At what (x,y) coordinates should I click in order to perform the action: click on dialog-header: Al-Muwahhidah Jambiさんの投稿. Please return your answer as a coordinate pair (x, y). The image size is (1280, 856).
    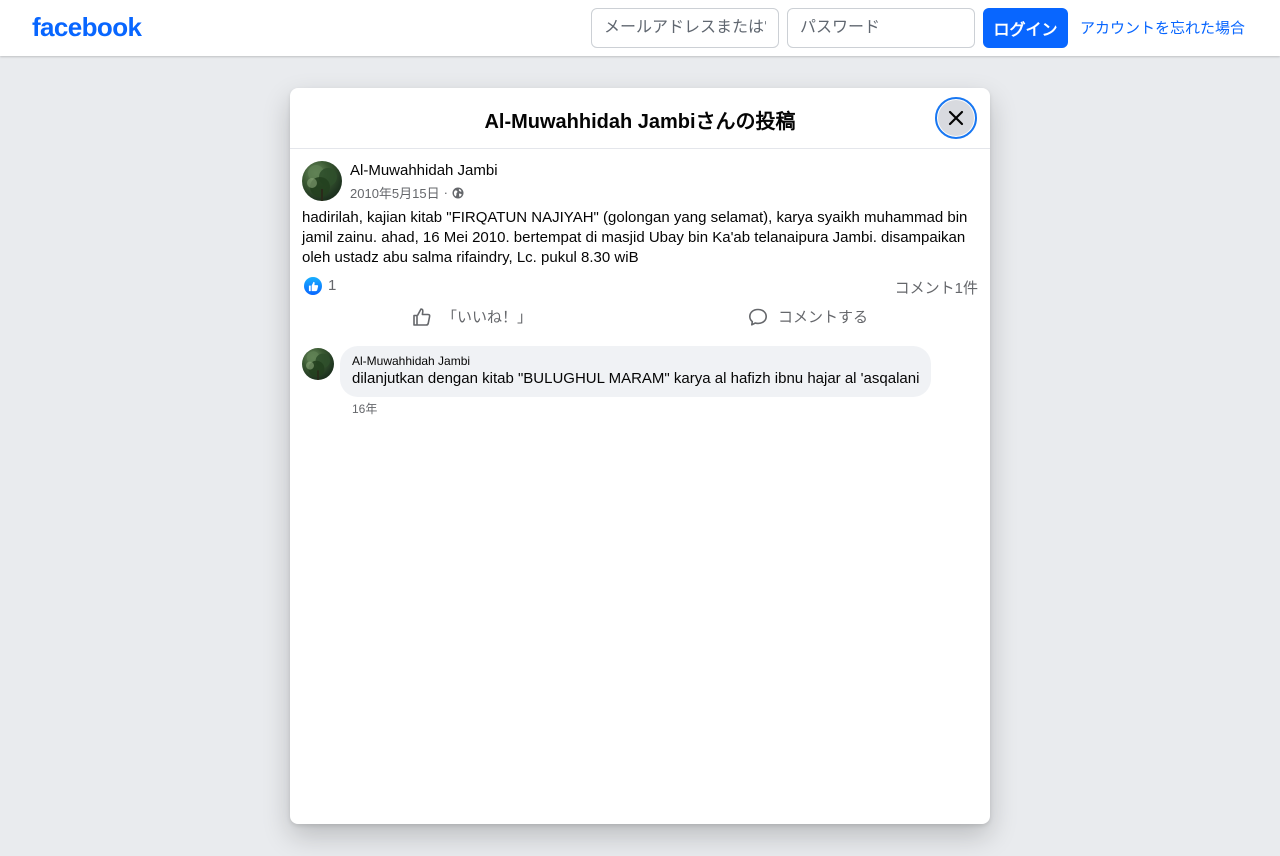
    Looking at the image, I should click on (640, 118).